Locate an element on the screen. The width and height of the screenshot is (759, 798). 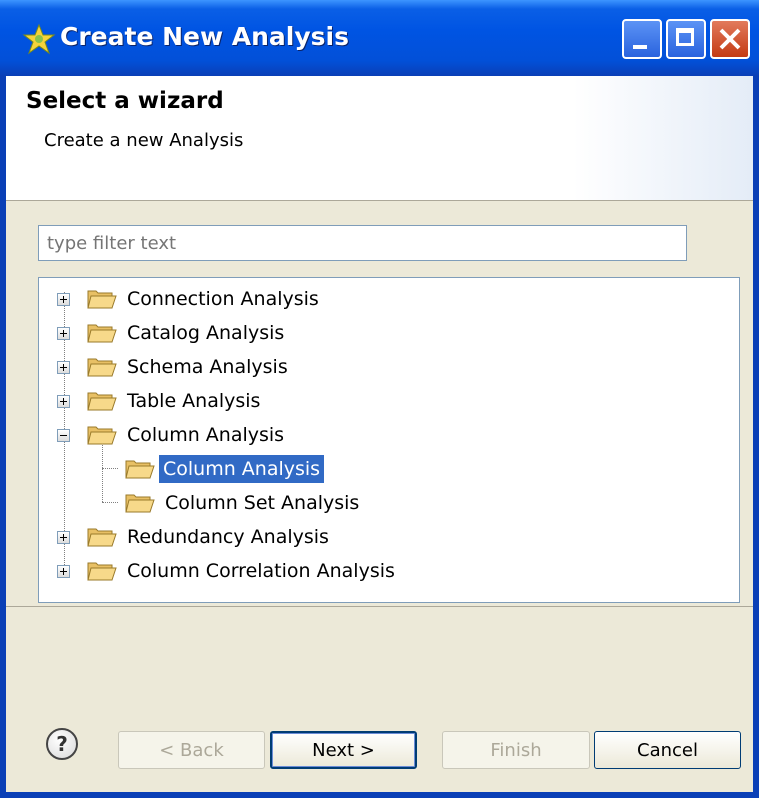
page-subtitle: Create a new Analysis is located at coordinates (144, 140).